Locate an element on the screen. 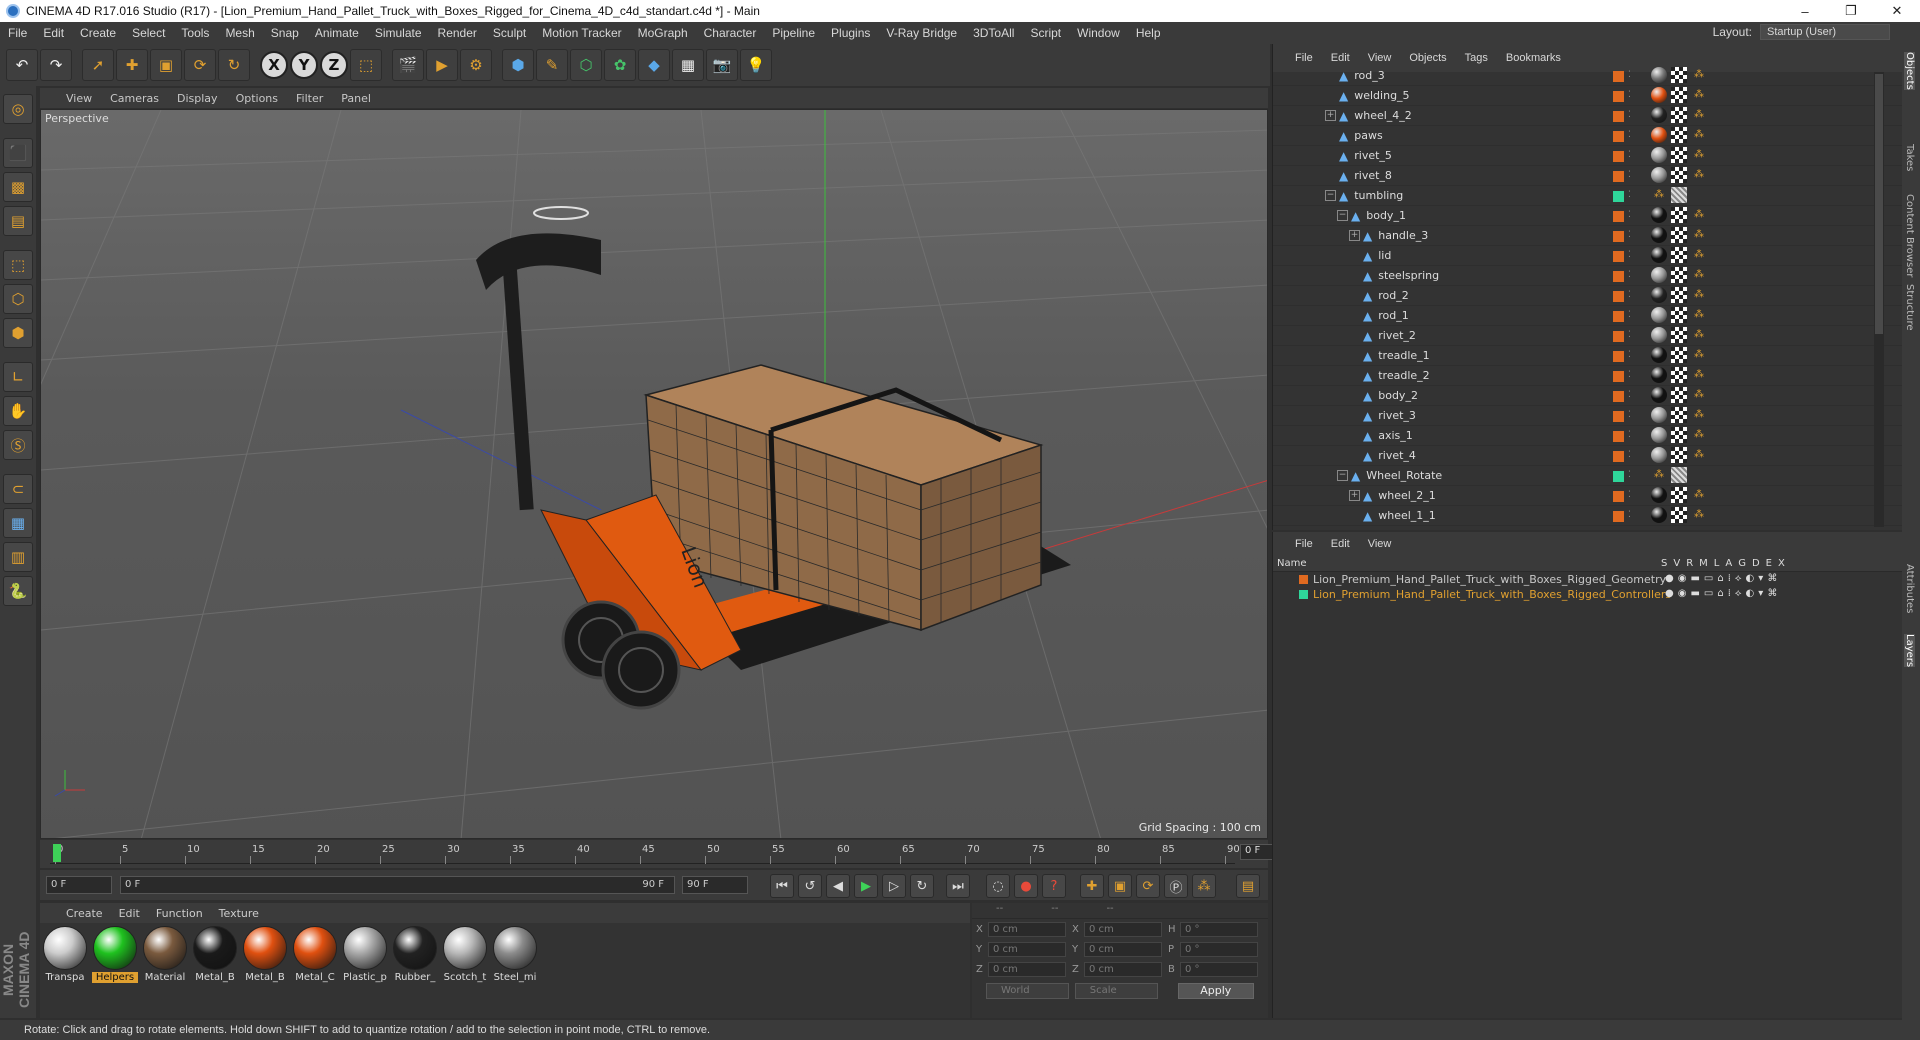 This screenshot has width=1920, height=1040. object-tree-row: ▲ treadle_1 ⁚ ⁂ is located at coordinates (1587, 356).